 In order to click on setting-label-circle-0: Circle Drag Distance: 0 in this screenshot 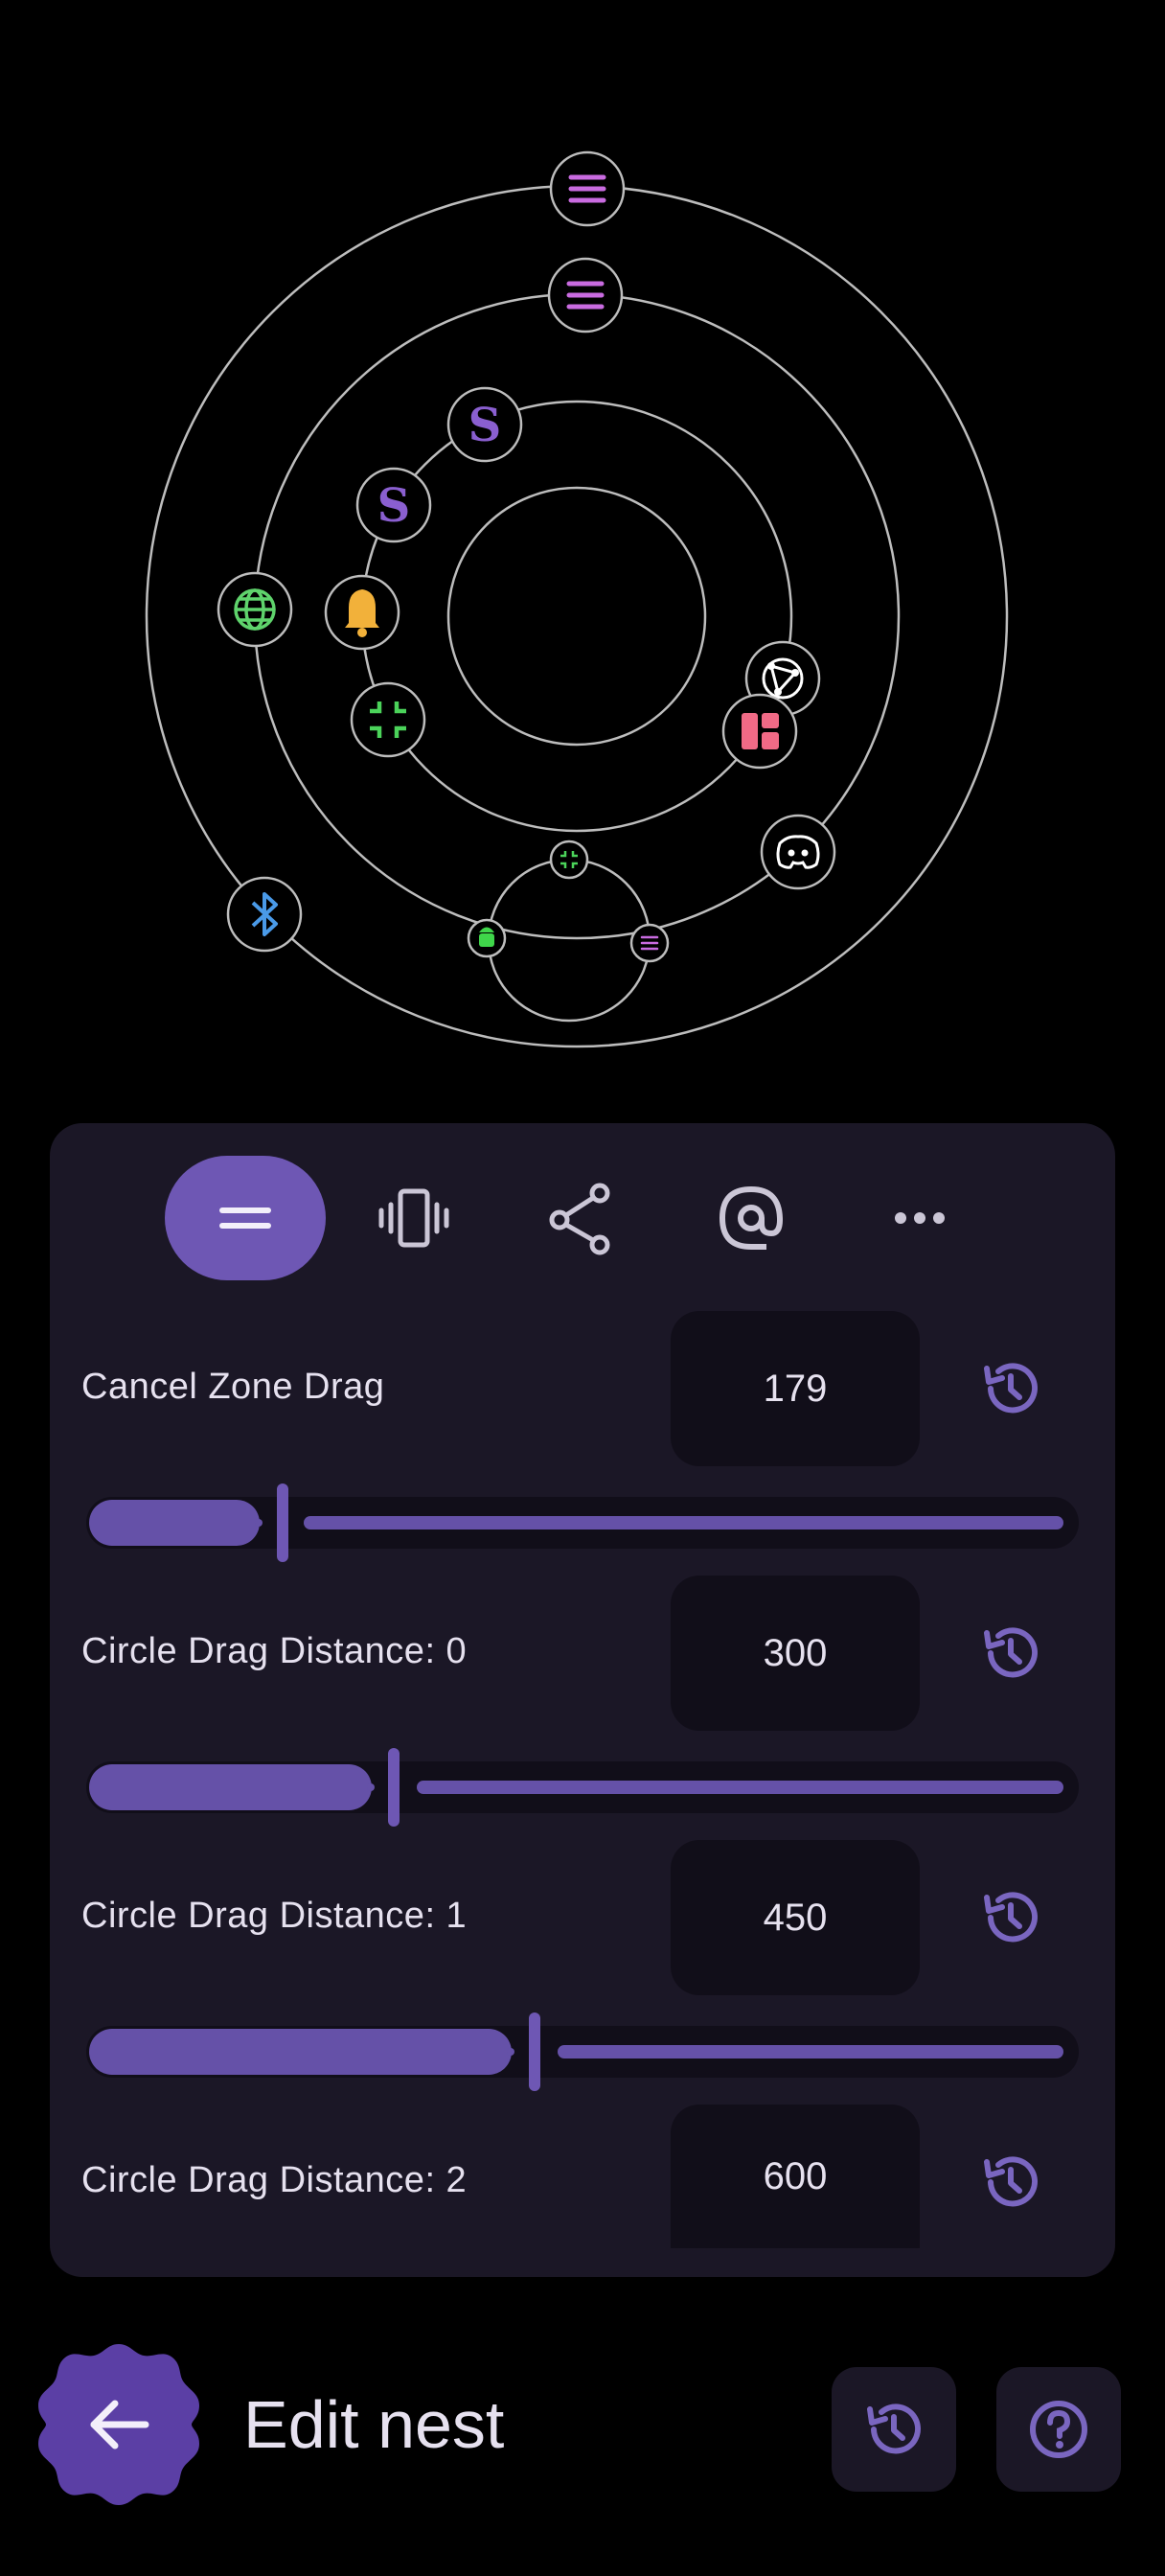, I will do `click(274, 1651)`.